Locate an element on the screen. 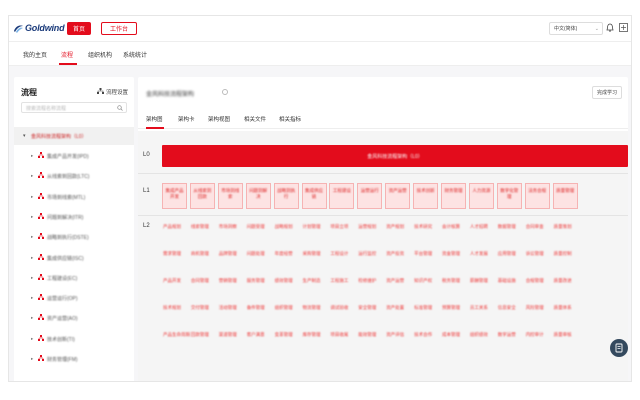  l2-process-item: 资产运营 is located at coordinates (395, 281).